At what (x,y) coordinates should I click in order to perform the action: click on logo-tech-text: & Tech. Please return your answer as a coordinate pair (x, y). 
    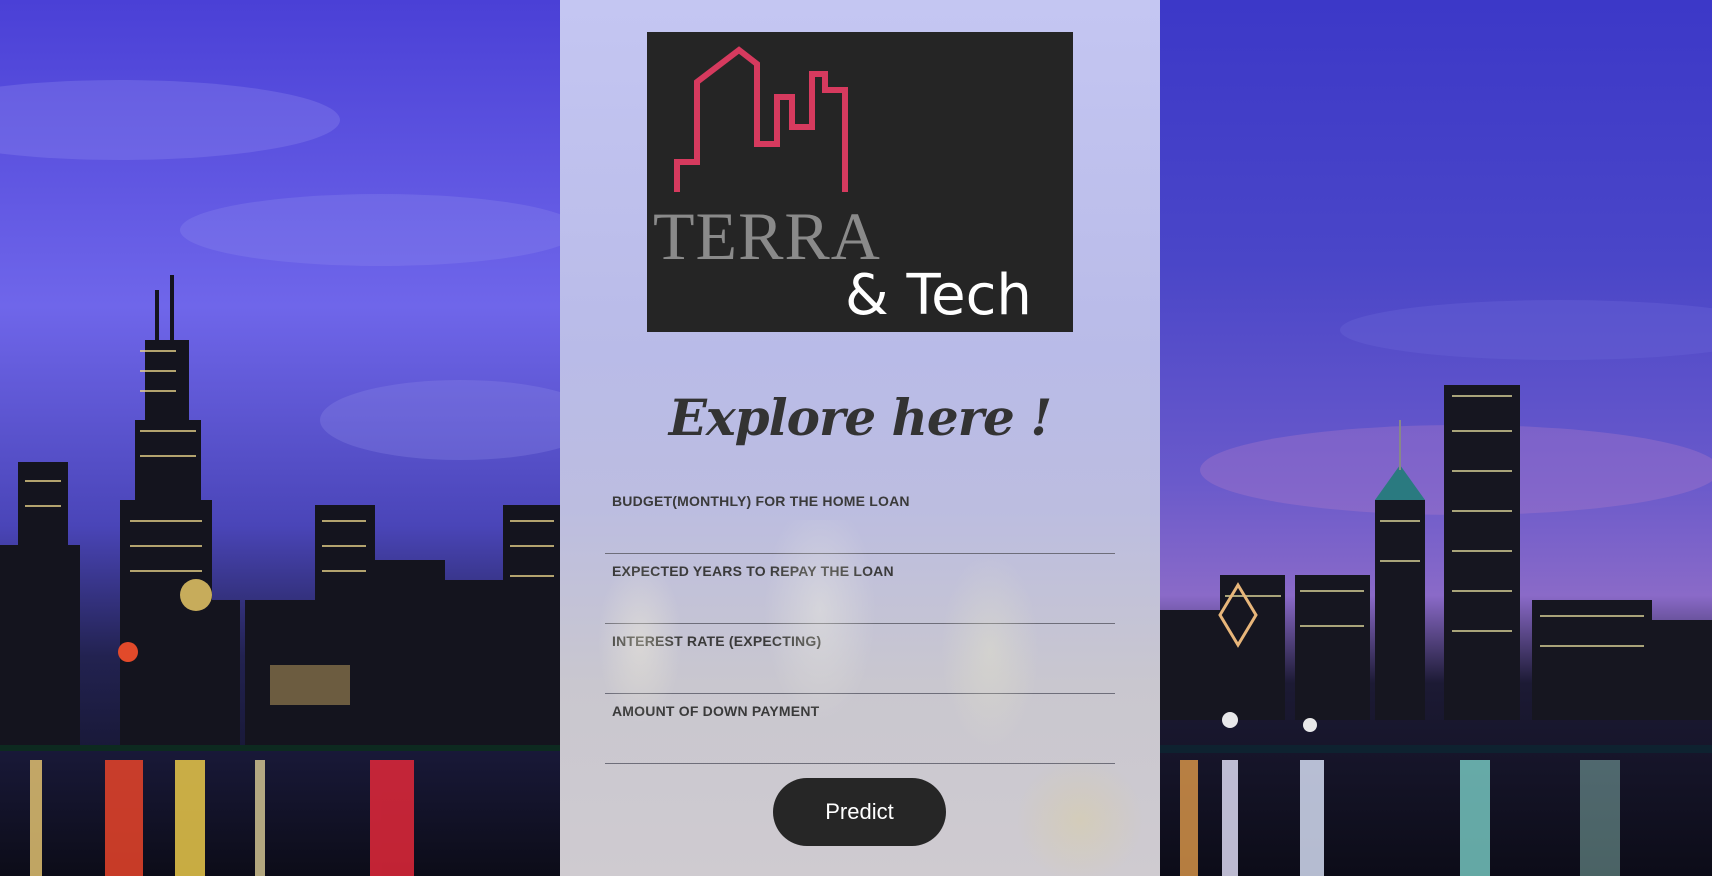
    Looking at the image, I should click on (938, 295).